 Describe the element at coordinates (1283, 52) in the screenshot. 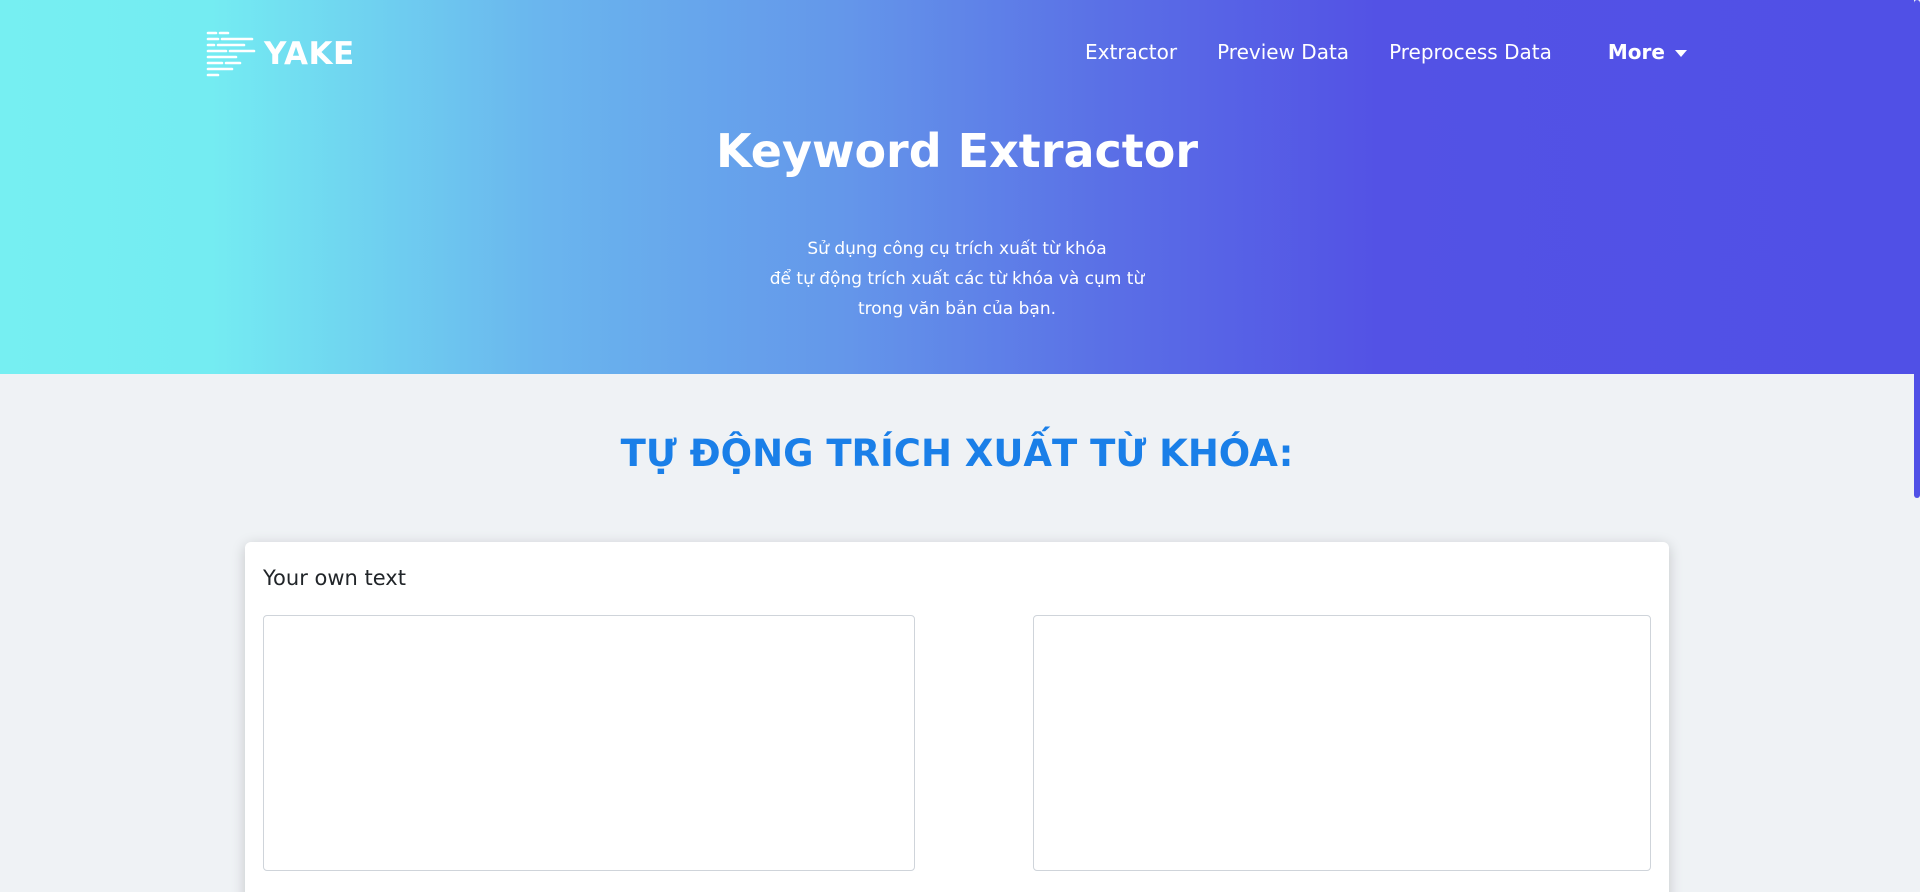

I see `nav-item-preview-data: Preview Data` at that location.